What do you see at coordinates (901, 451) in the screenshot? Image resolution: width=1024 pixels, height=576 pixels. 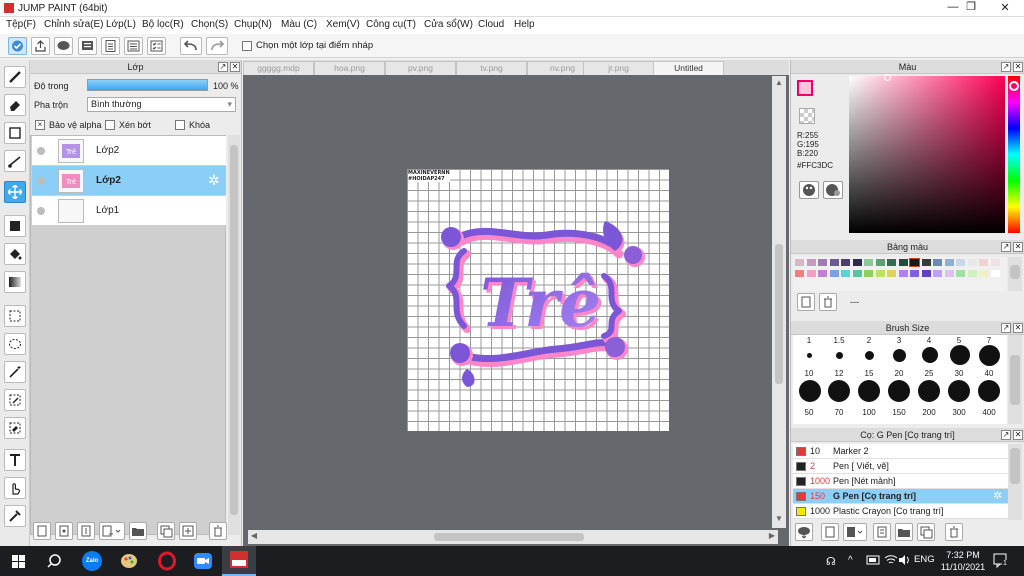 I see `brush-list-item: 10 Marker 2` at bounding box center [901, 451].